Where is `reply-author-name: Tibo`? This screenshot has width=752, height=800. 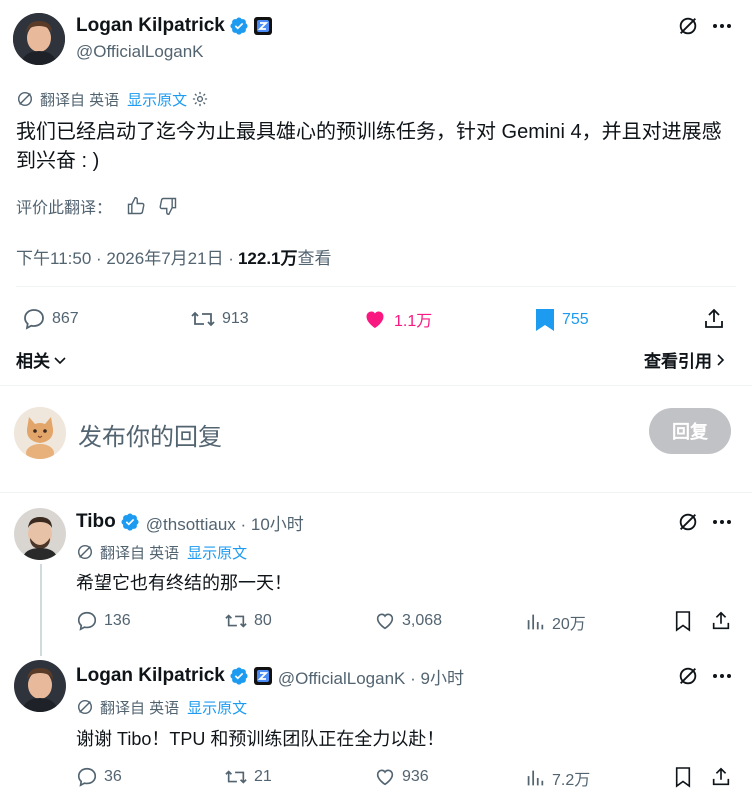
reply-author-name: Tibo is located at coordinates (96, 522).